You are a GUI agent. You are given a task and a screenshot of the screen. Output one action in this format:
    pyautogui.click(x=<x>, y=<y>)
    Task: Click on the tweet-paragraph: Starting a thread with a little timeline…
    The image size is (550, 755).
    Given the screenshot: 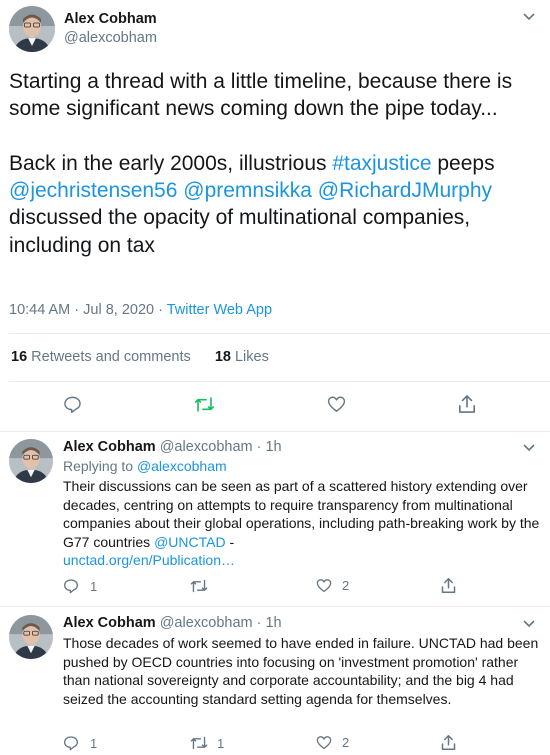 What is the action you would take?
    pyautogui.click(x=263, y=95)
    